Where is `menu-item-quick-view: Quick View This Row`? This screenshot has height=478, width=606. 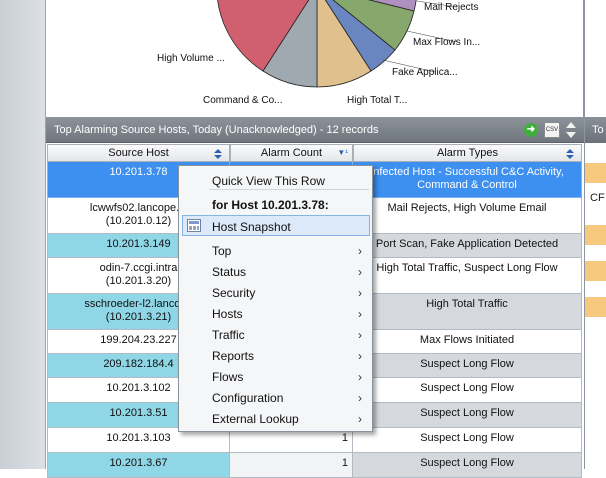
menu-item-quick-view: Quick View This Row is located at coordinates (275, 180).